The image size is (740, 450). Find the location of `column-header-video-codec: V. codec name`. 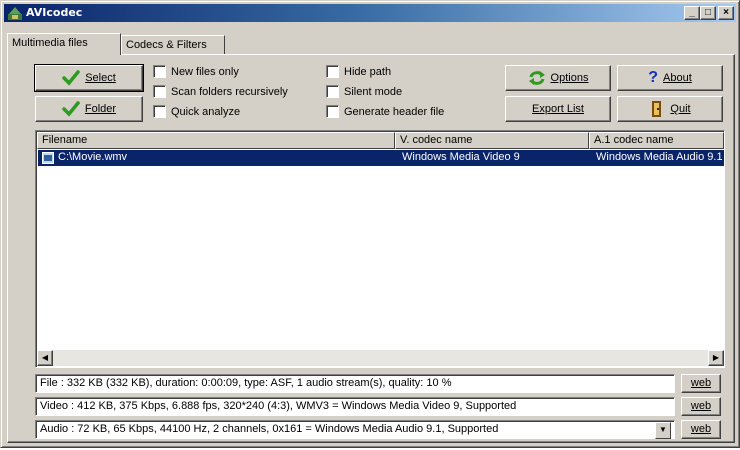

column-header-video-codec: V. codec name is located at coordinates (492, 140).